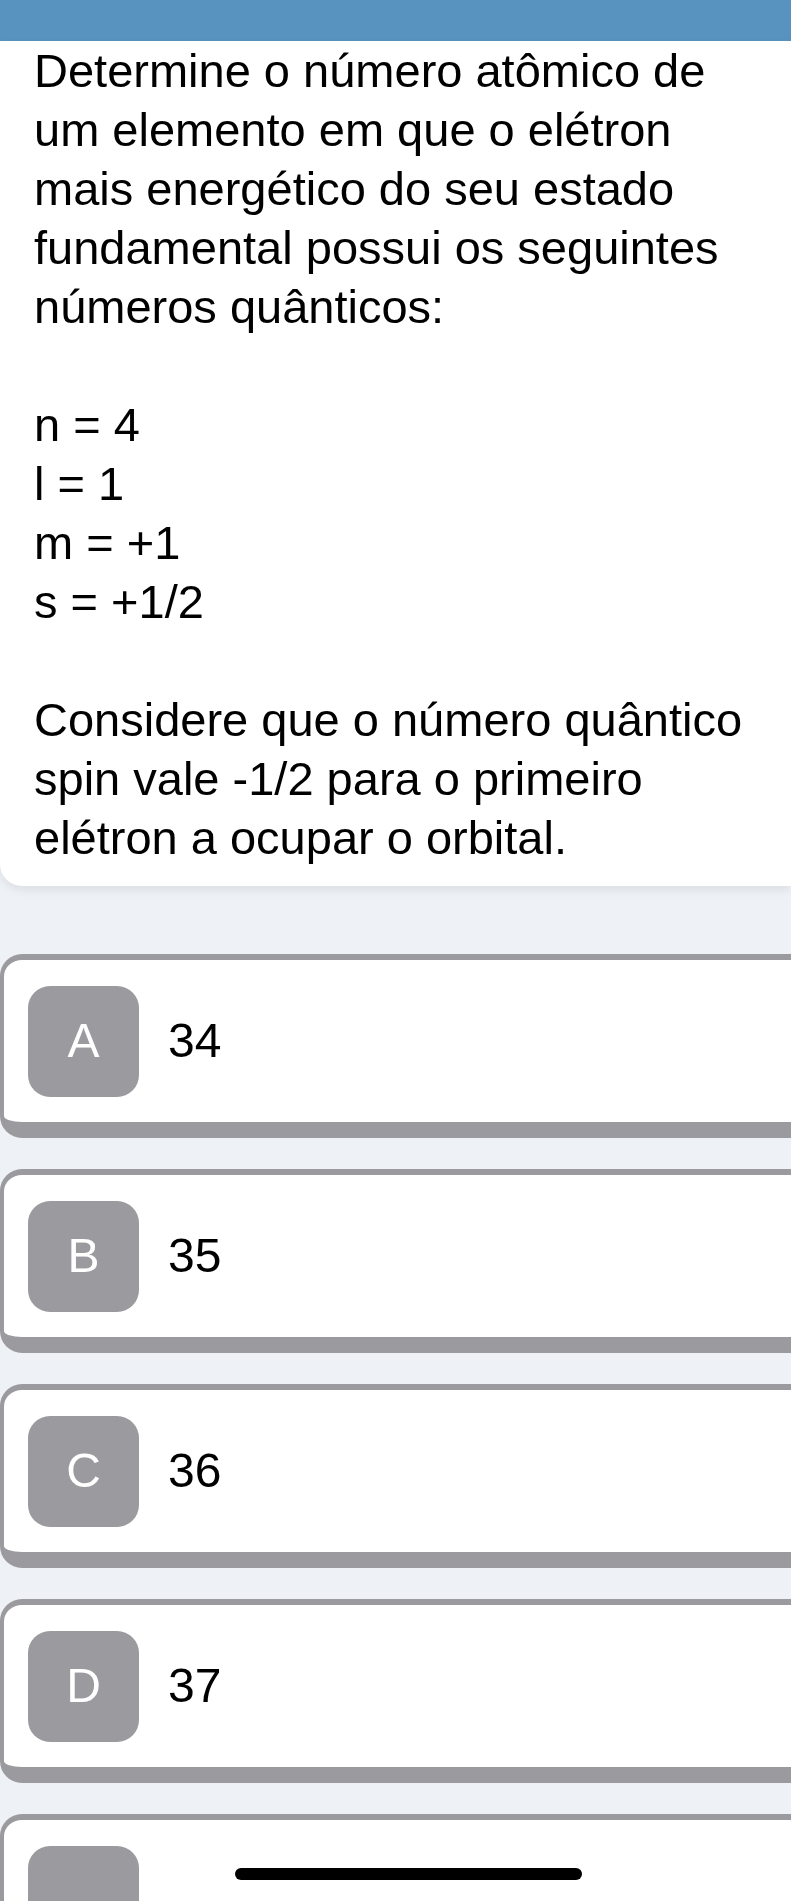 The height and width of the screenshot is (1901, 791). I want to click on quantum-number-line: s = +1/2, so click(119, 602).